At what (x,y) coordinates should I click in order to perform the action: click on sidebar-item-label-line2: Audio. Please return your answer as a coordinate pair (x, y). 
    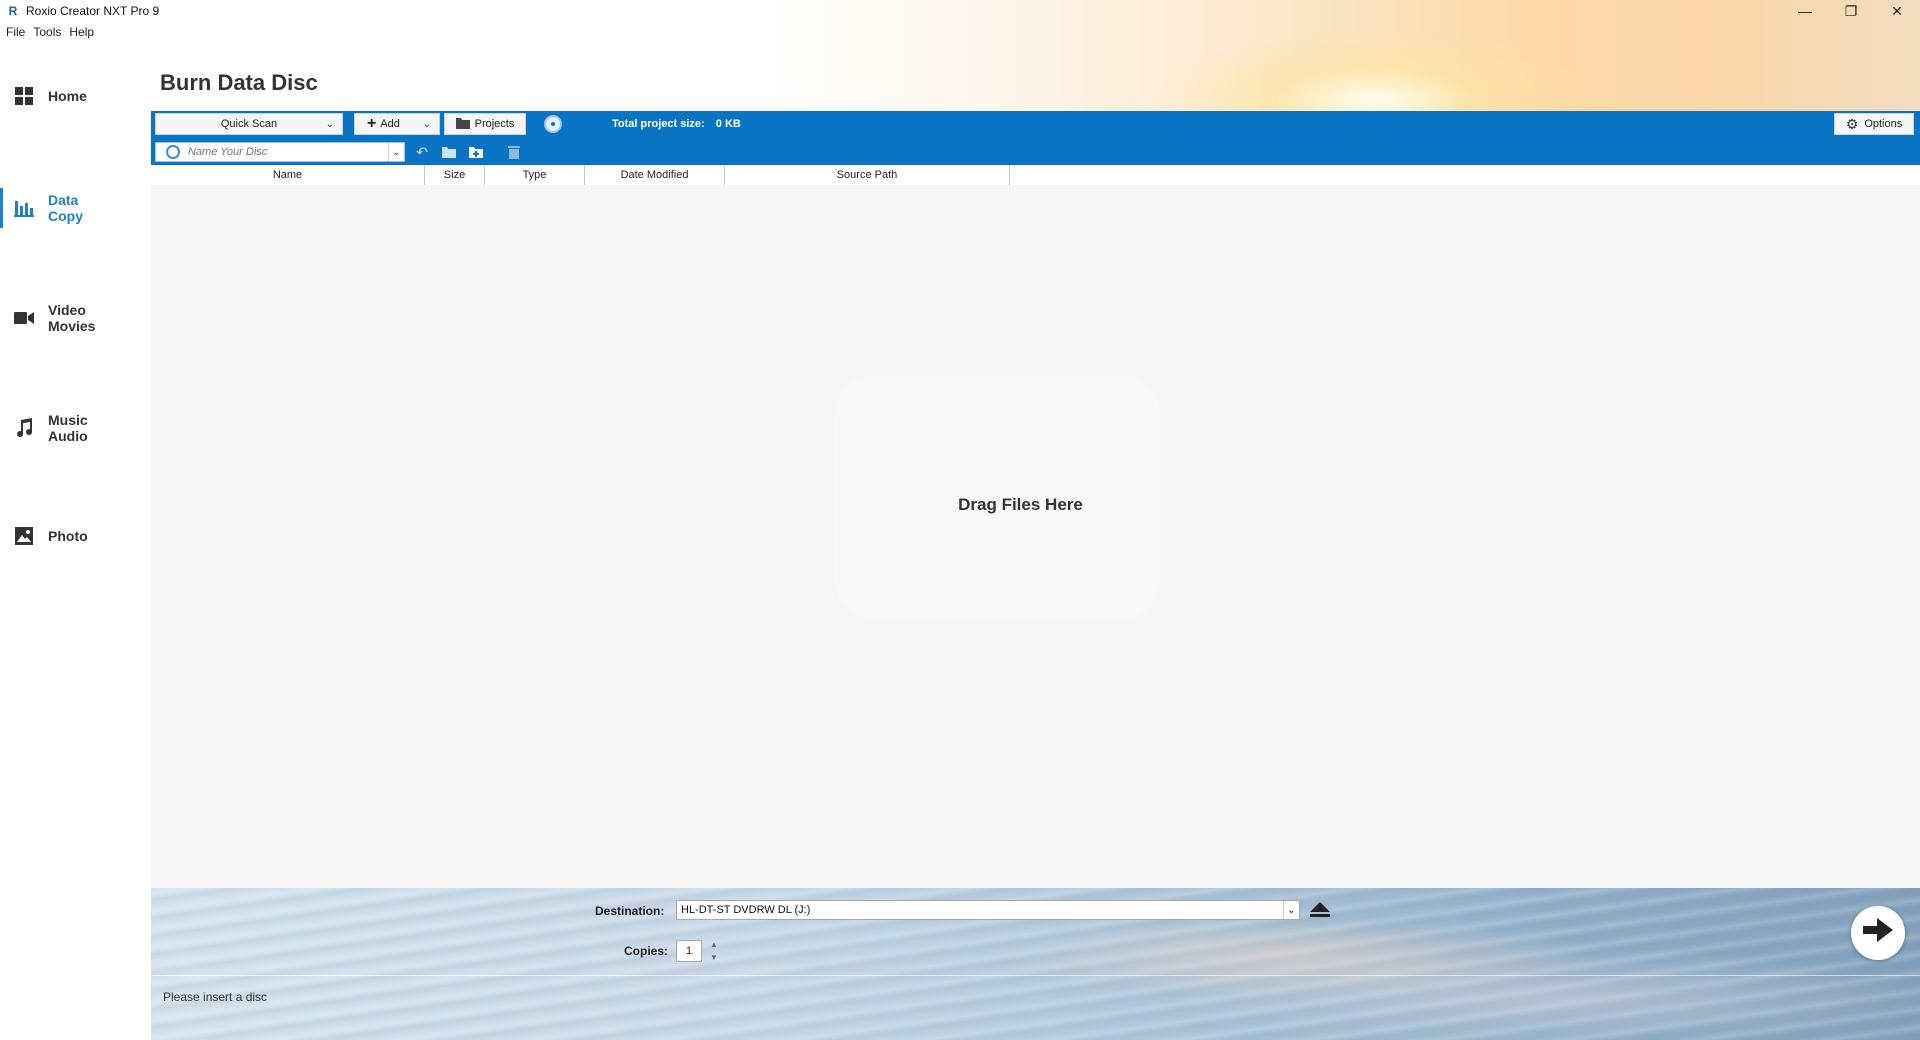
    Looking at the image, I should click on (68, 436).